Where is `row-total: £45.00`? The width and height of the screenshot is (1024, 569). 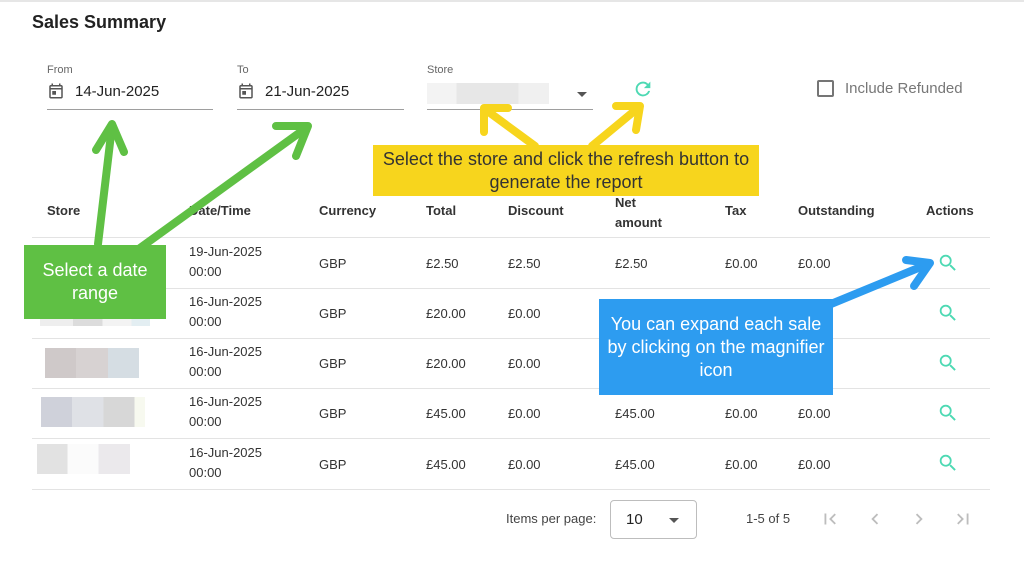
row-total: £45.00 is located at coordinates (446, 413).